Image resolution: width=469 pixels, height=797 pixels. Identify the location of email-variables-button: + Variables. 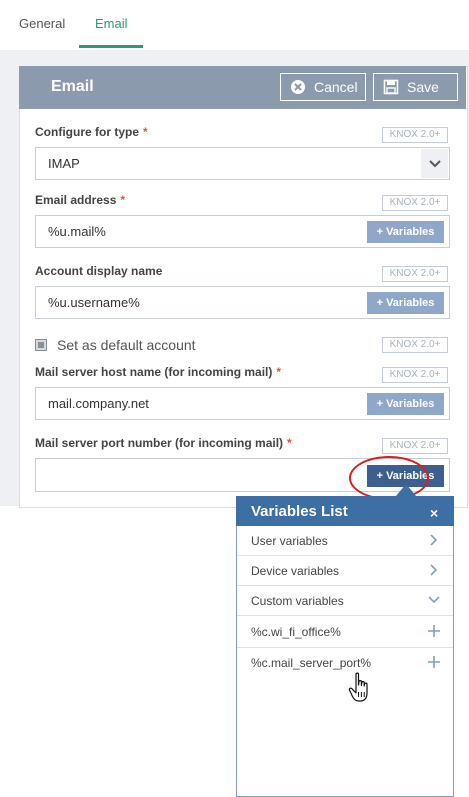
(405, 232).